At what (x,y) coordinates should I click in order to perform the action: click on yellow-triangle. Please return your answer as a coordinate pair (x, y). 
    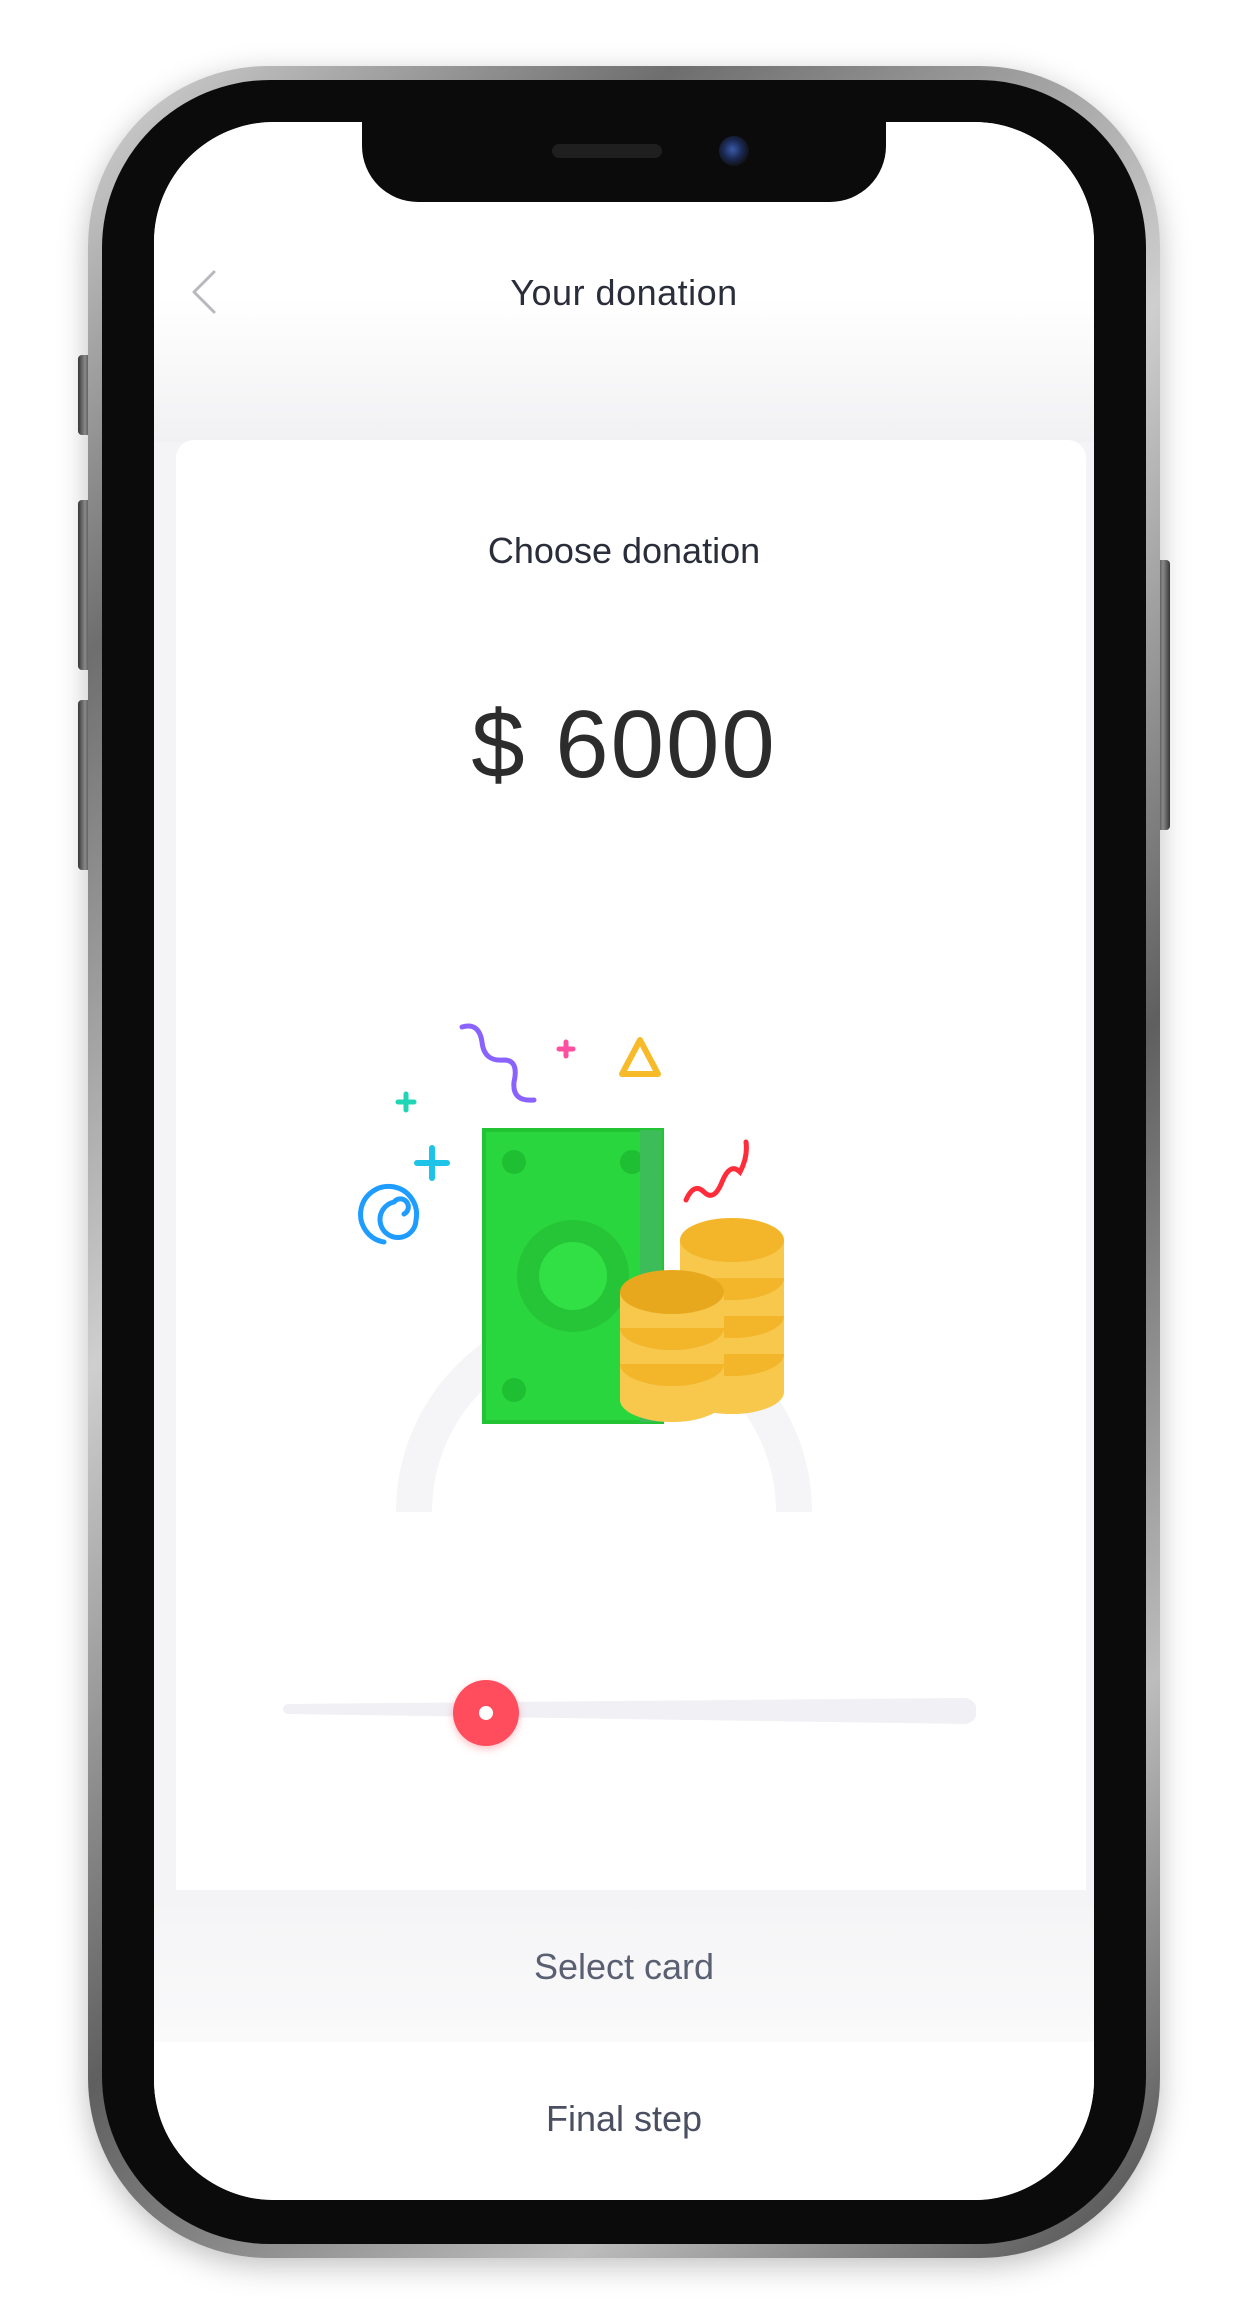
    Looking at the image, I should click on (640, 1057).